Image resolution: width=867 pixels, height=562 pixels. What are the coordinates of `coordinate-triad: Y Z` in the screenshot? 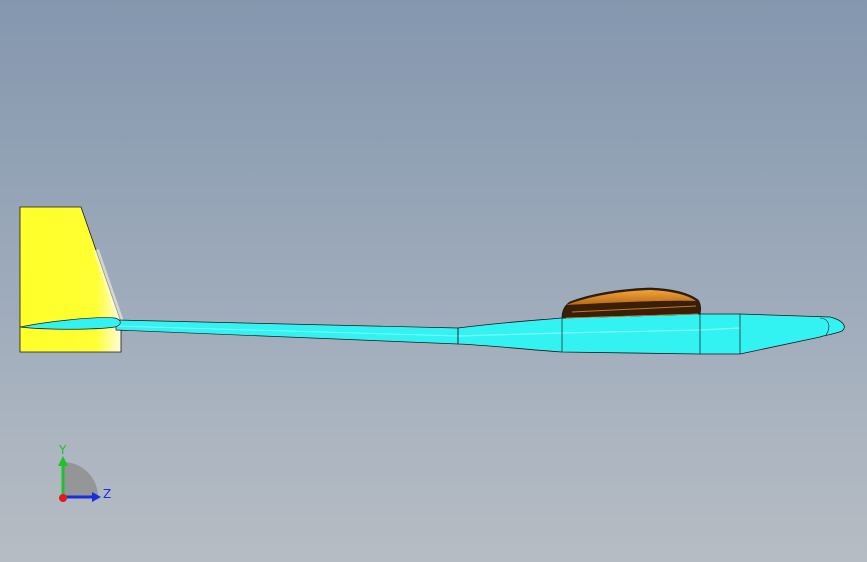 It's located at (84, 472).